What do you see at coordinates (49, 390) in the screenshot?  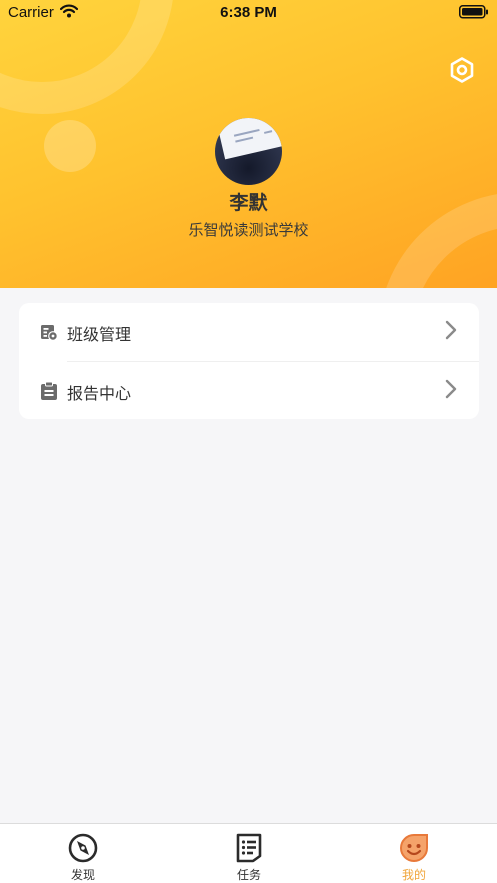 I see `clipboard-icon` at bounding box center [49, 390].